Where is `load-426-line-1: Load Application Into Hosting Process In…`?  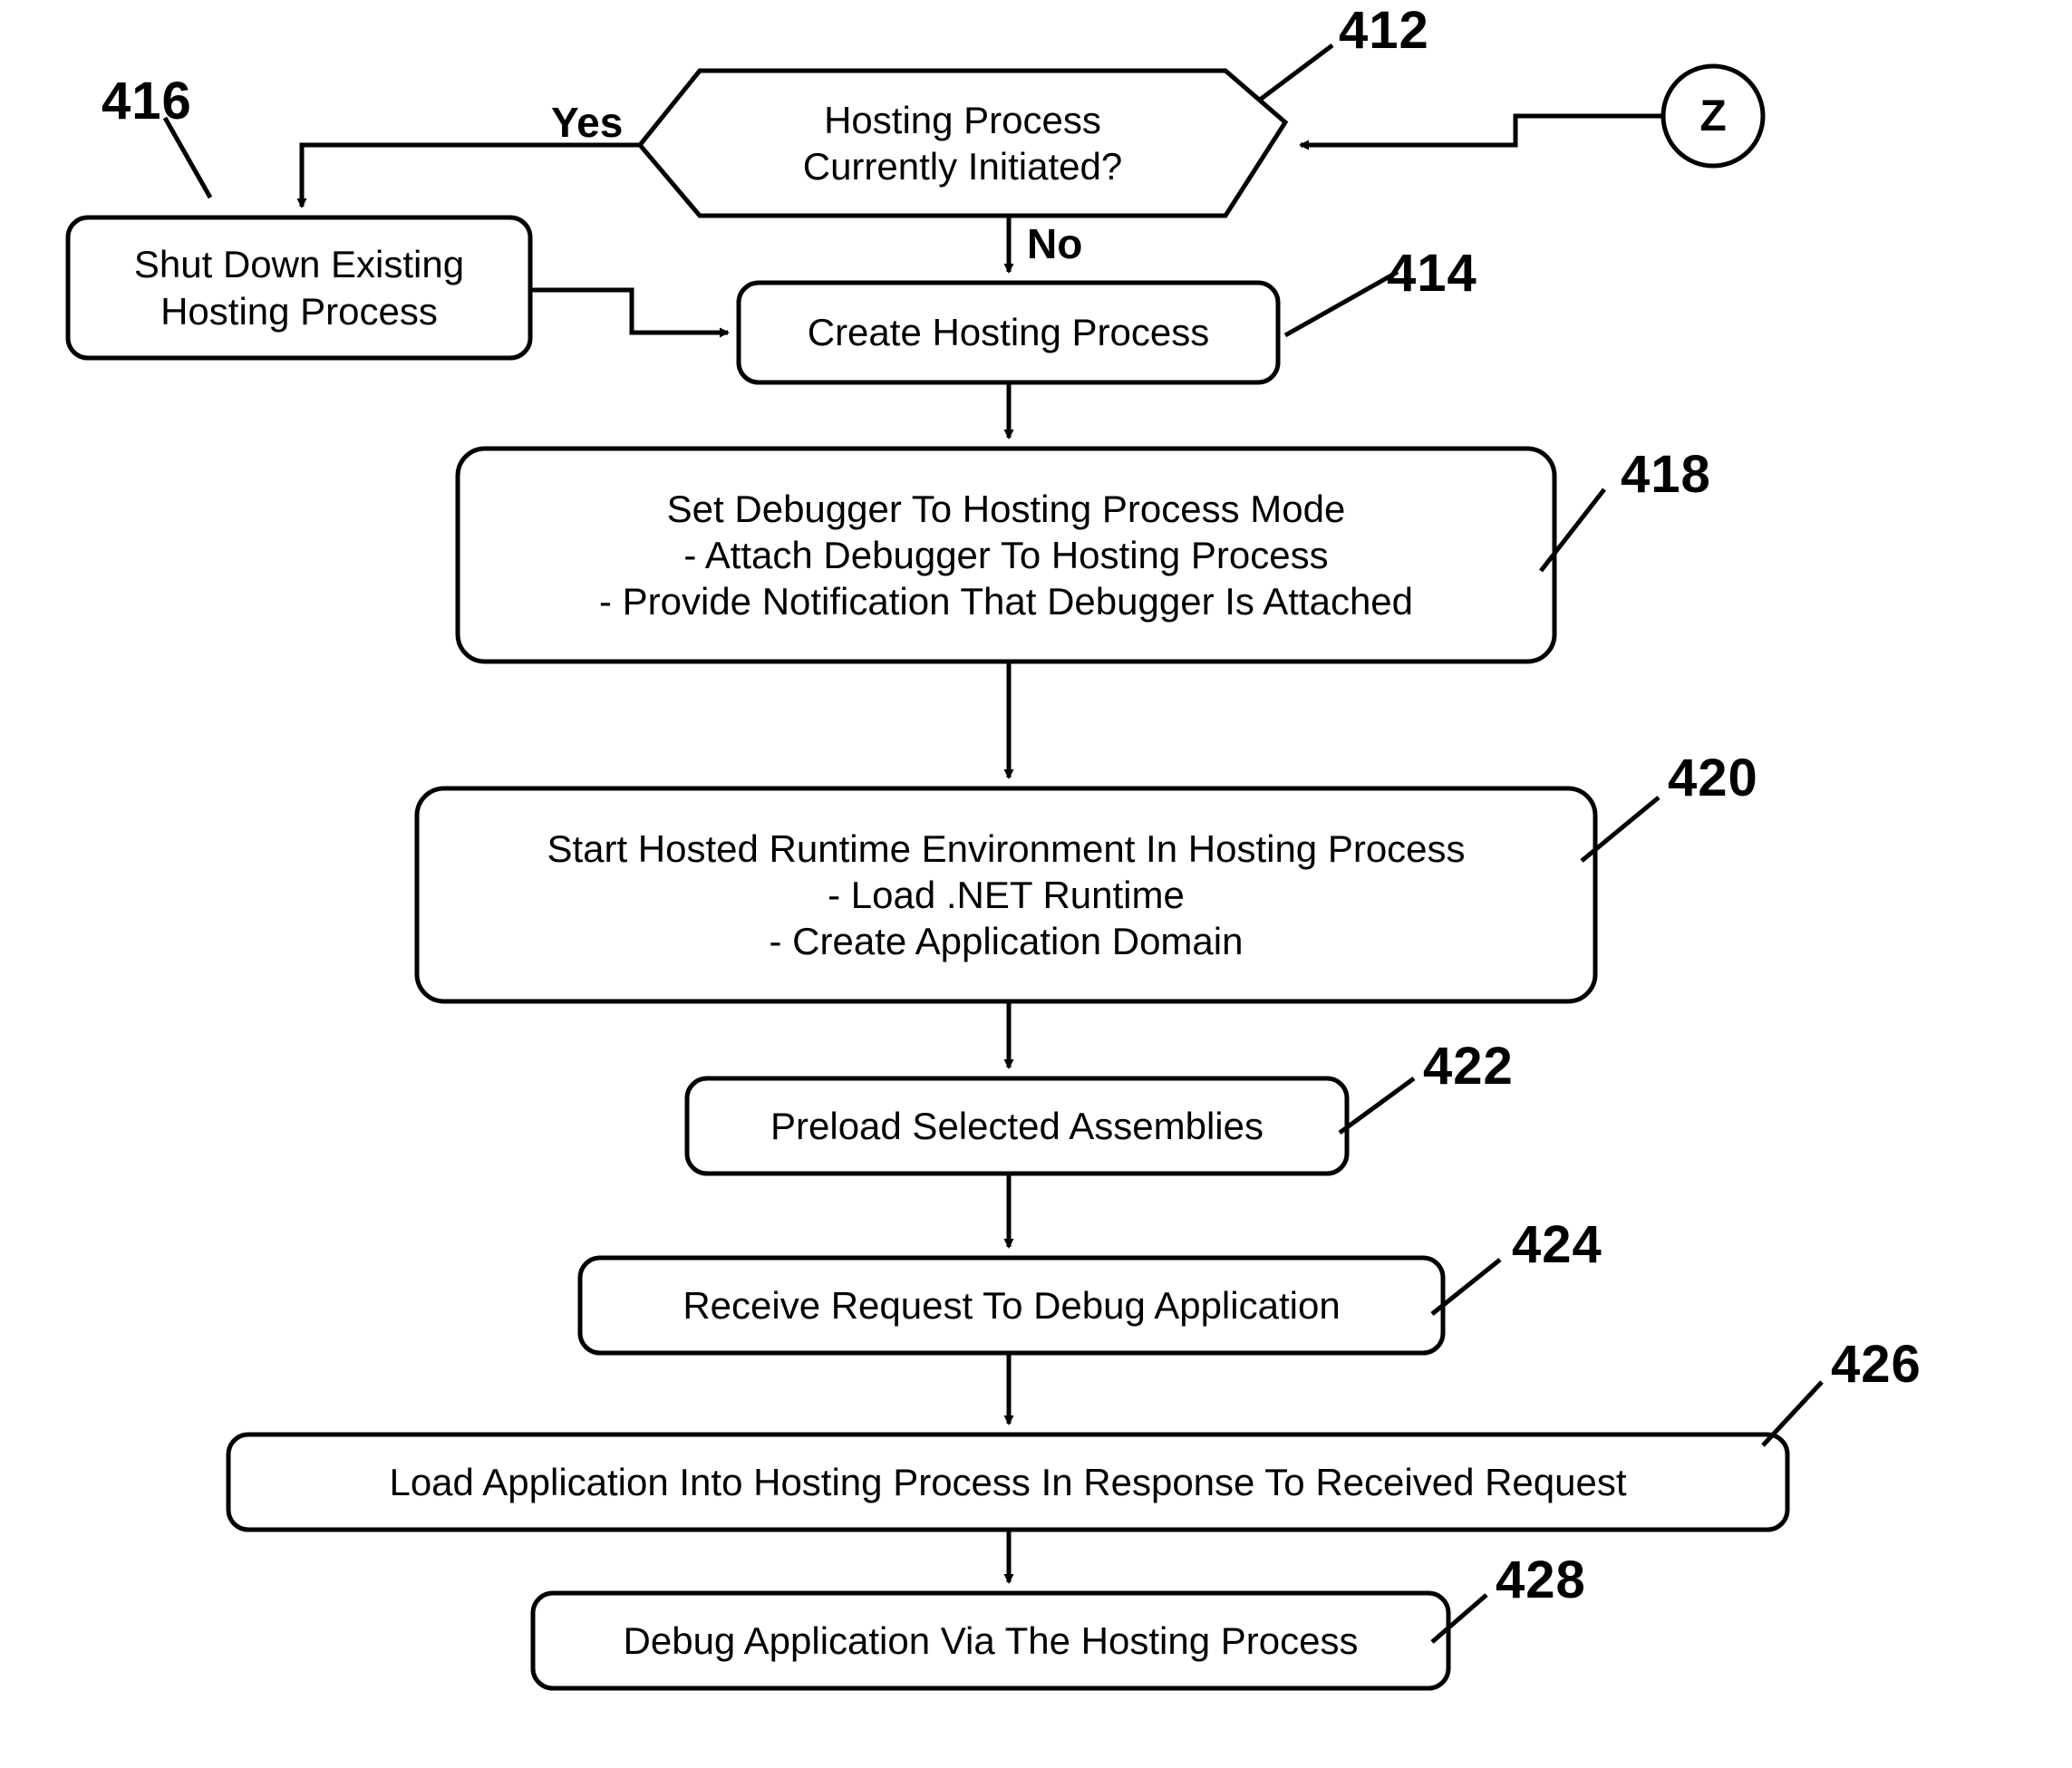
load-426-line-1: Load Application Into Hosting Process In… is located at coordinates (1008, 1482).